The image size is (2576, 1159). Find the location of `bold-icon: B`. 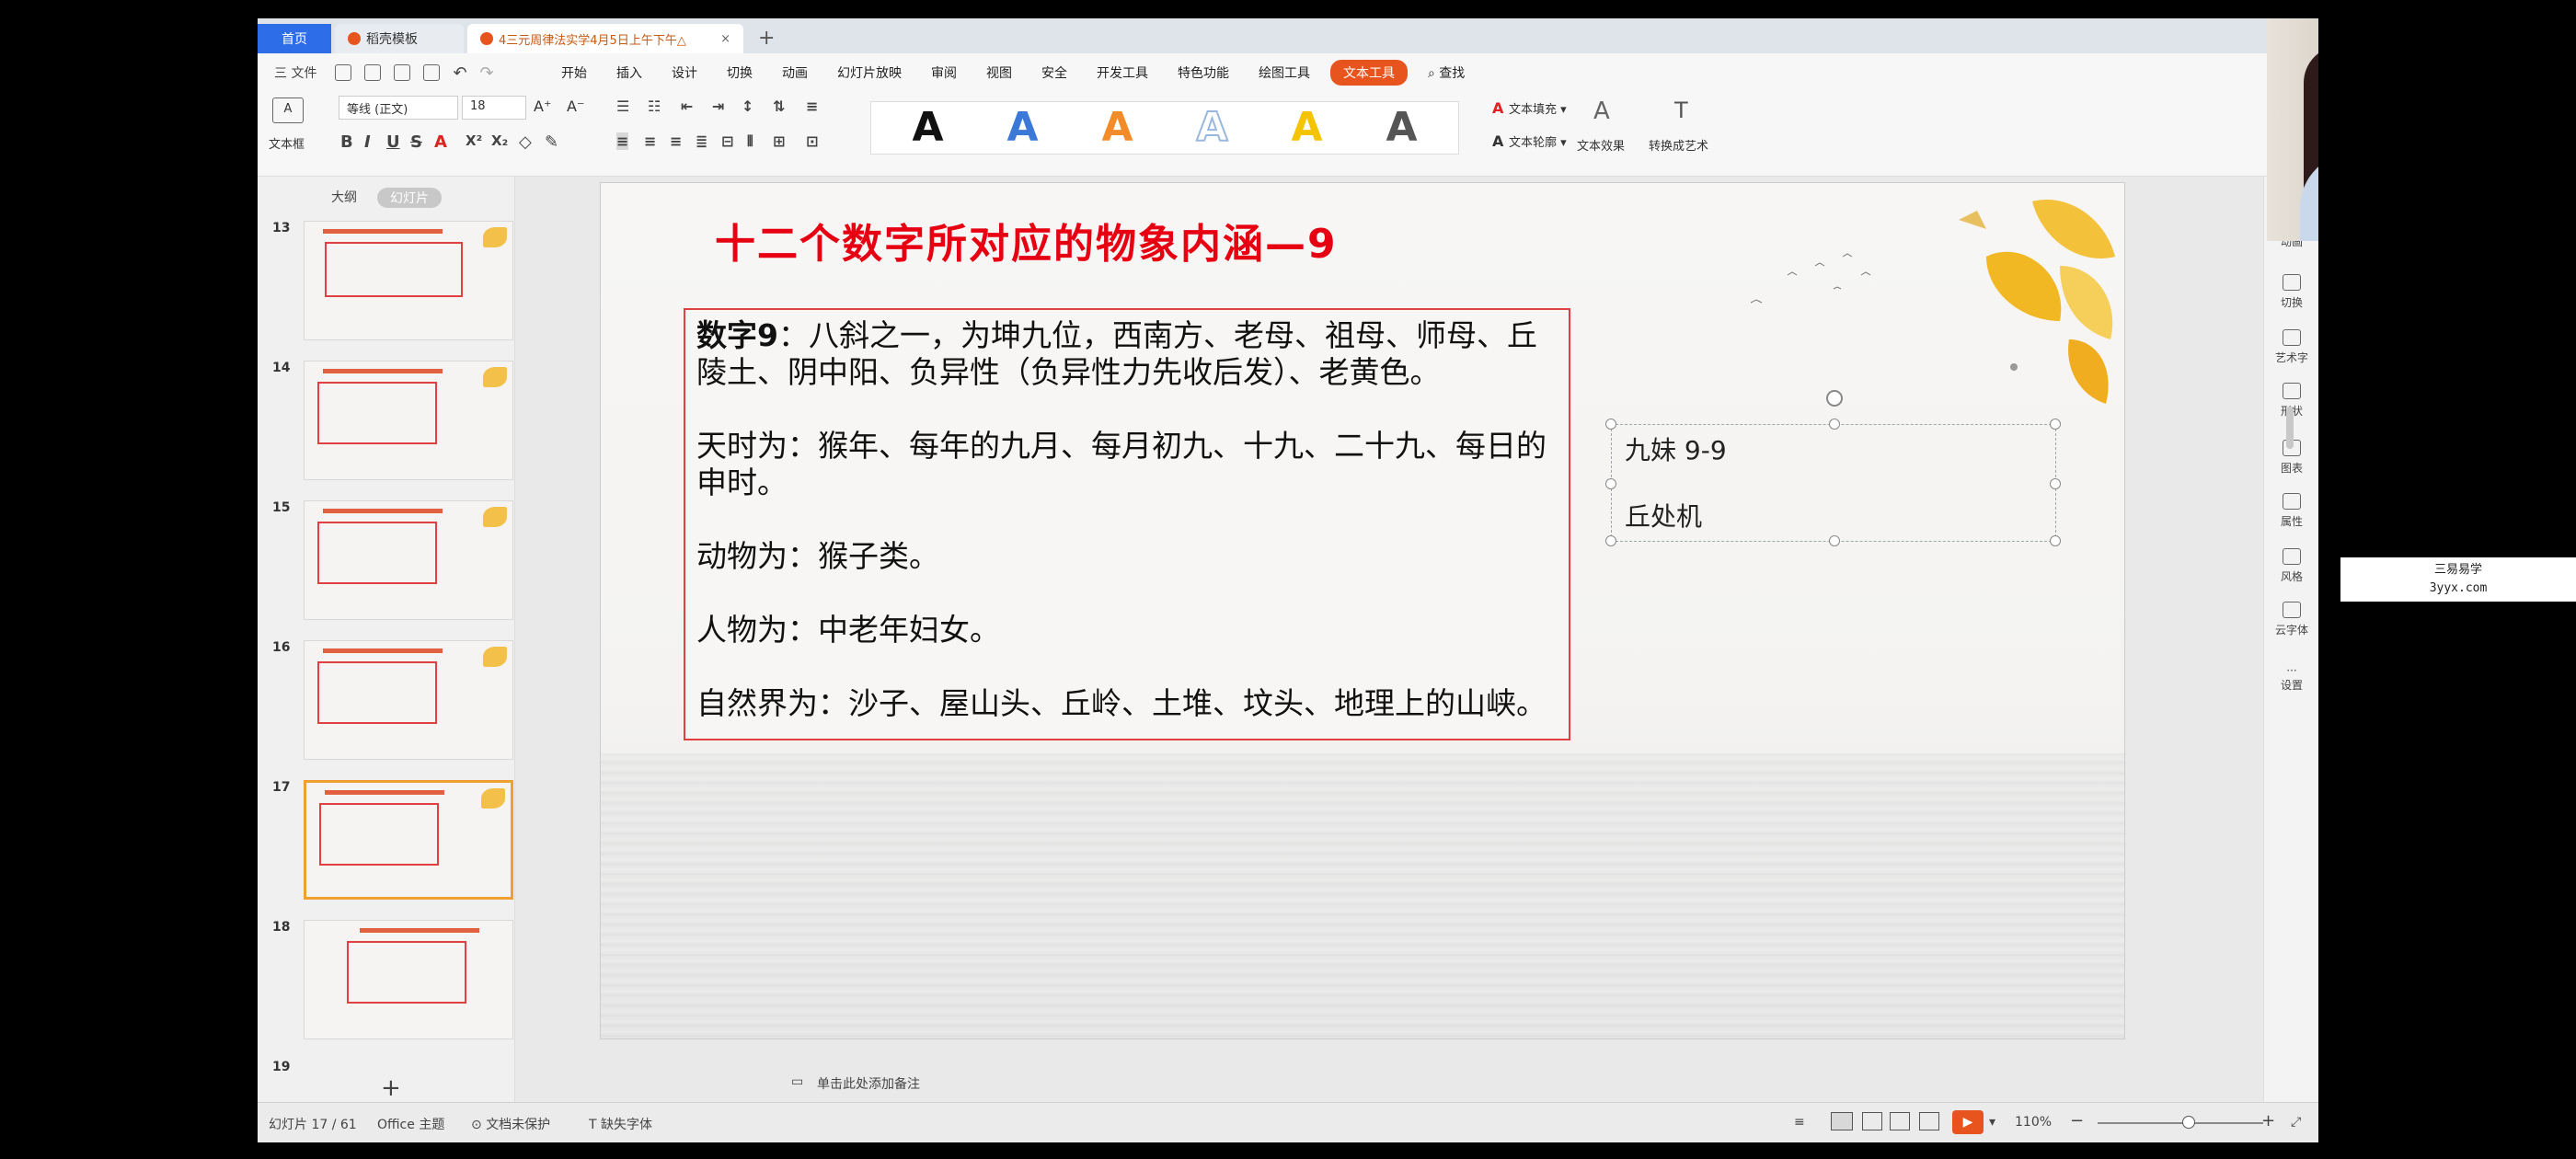

bold-icon: B is located at coordinates (346, 142).